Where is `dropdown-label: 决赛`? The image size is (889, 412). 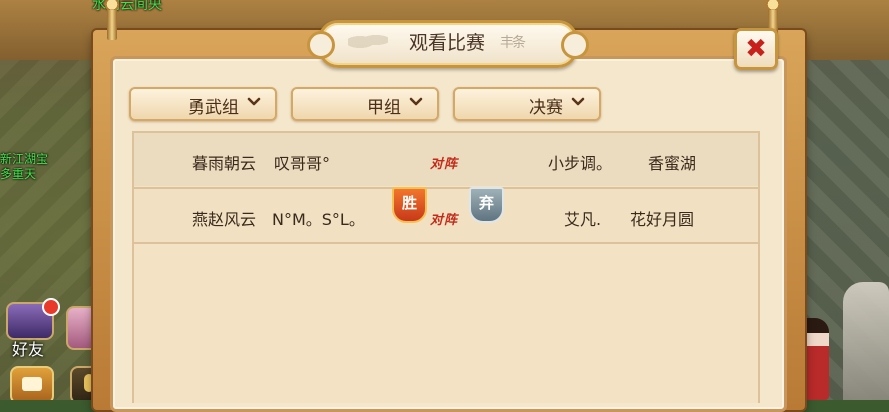
dropdown-label: 决赛 is located at coordinates (546, 108).